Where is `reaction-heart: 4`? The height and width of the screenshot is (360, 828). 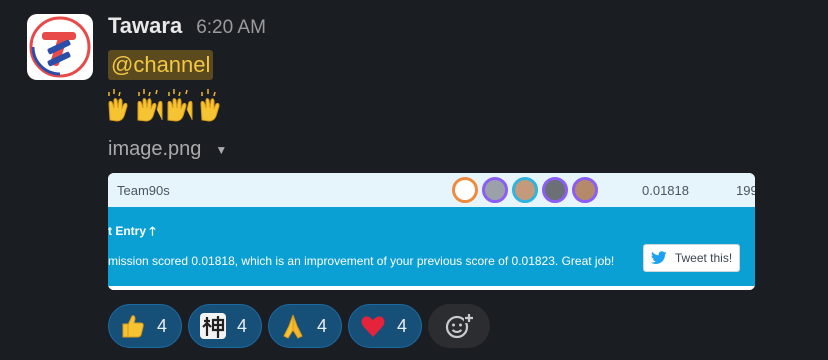 reaction-heart: 4 is located at coordinates (385, 326).